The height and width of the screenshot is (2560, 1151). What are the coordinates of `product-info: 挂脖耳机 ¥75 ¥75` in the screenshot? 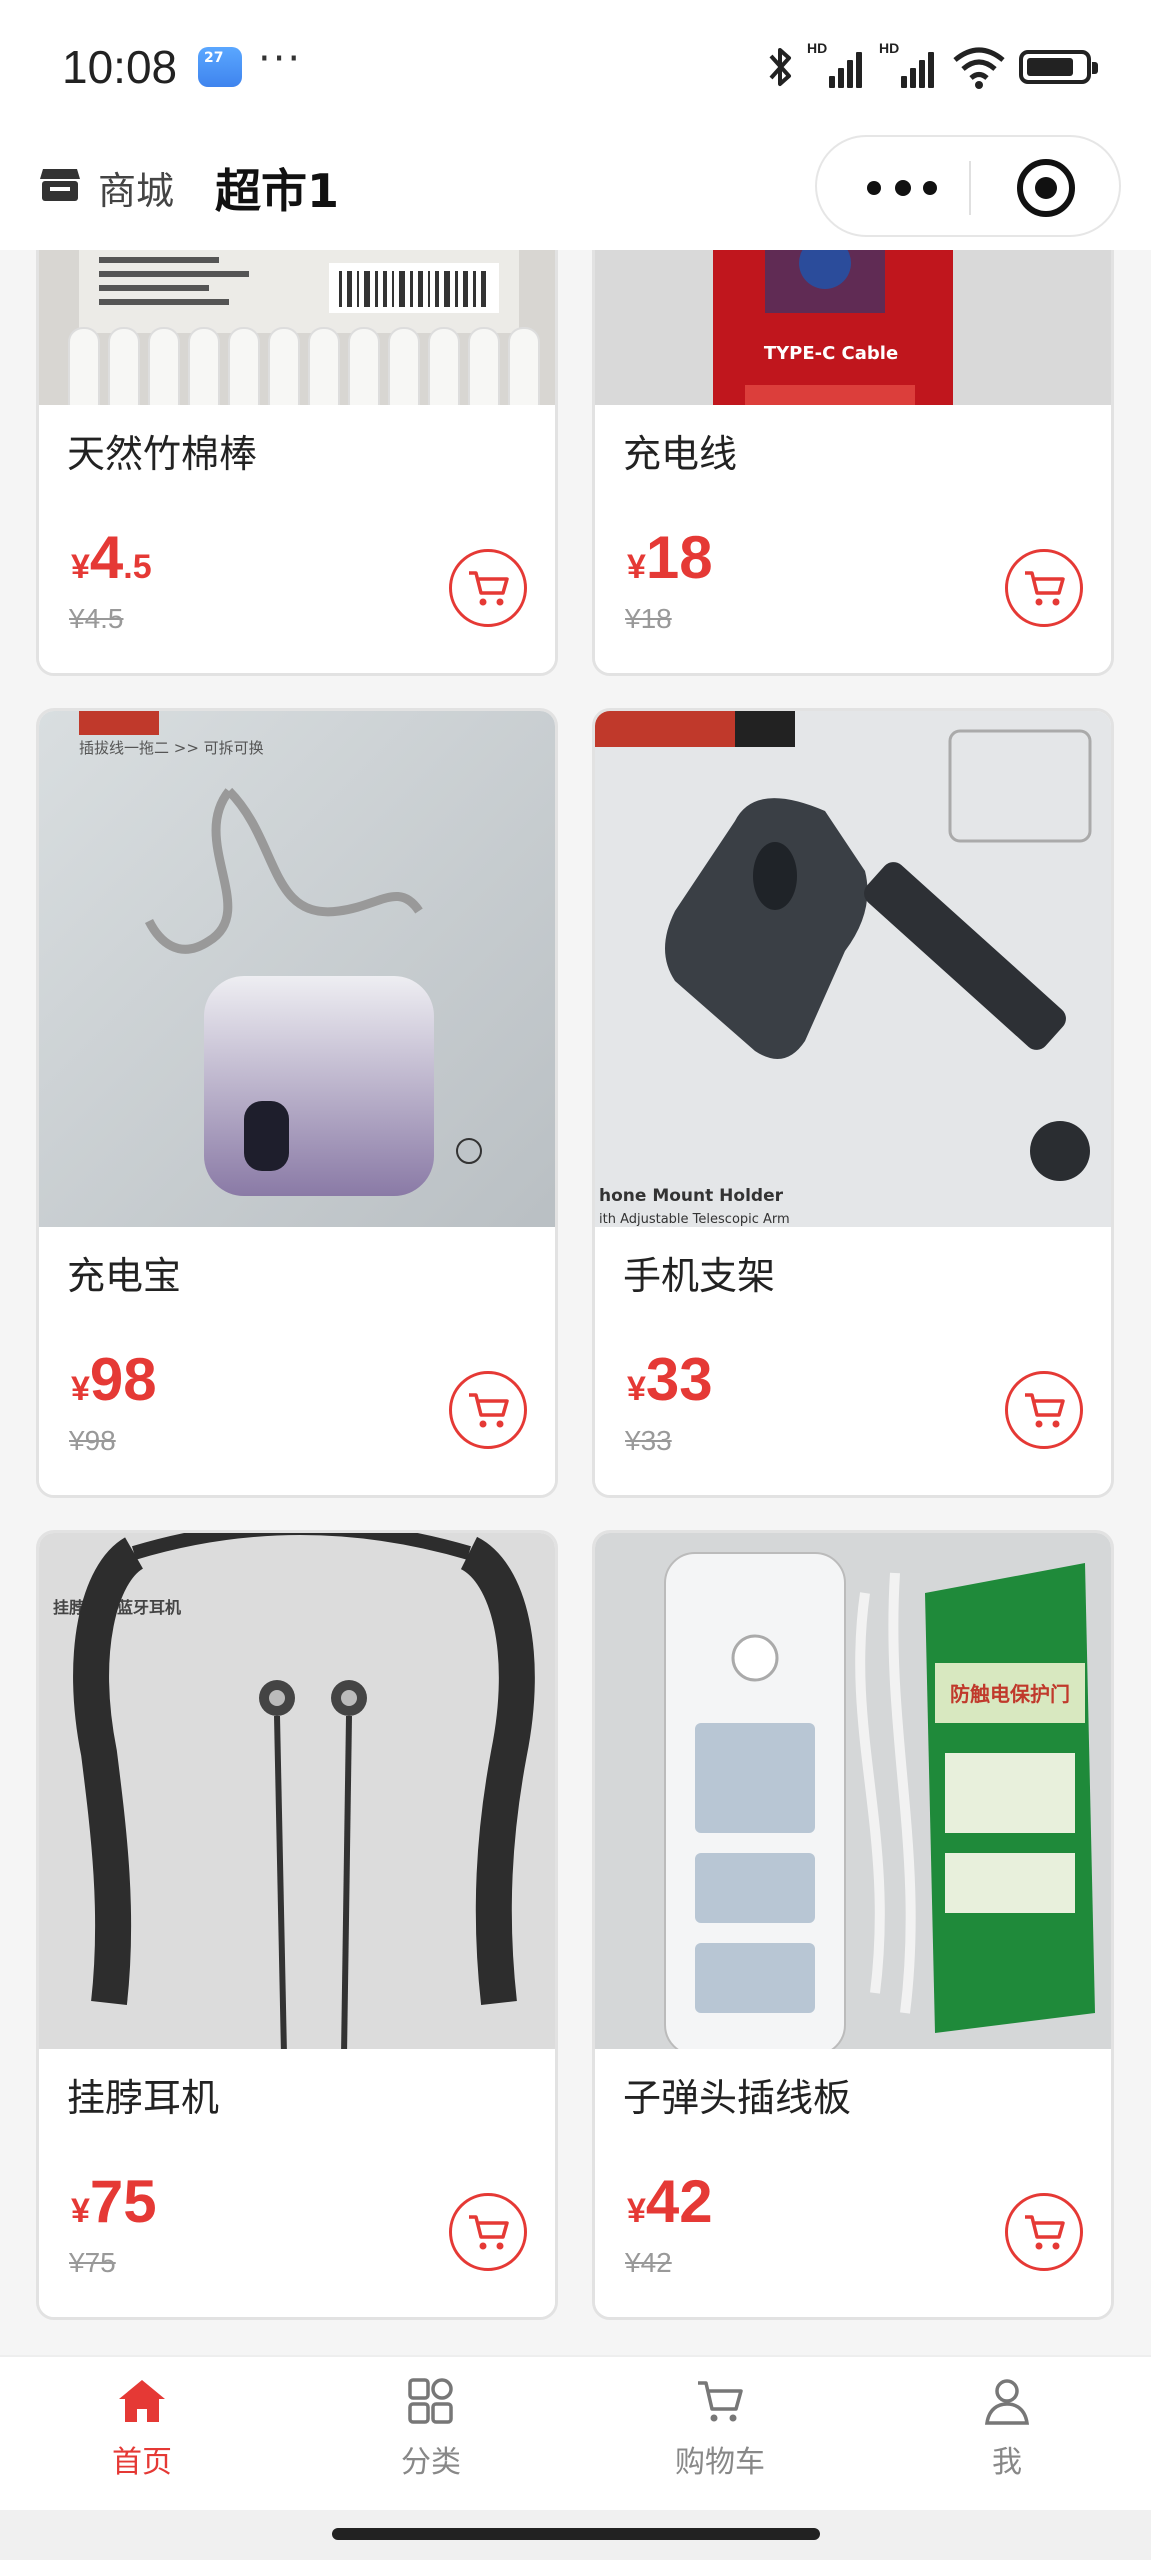 It's located at (297, 2183).